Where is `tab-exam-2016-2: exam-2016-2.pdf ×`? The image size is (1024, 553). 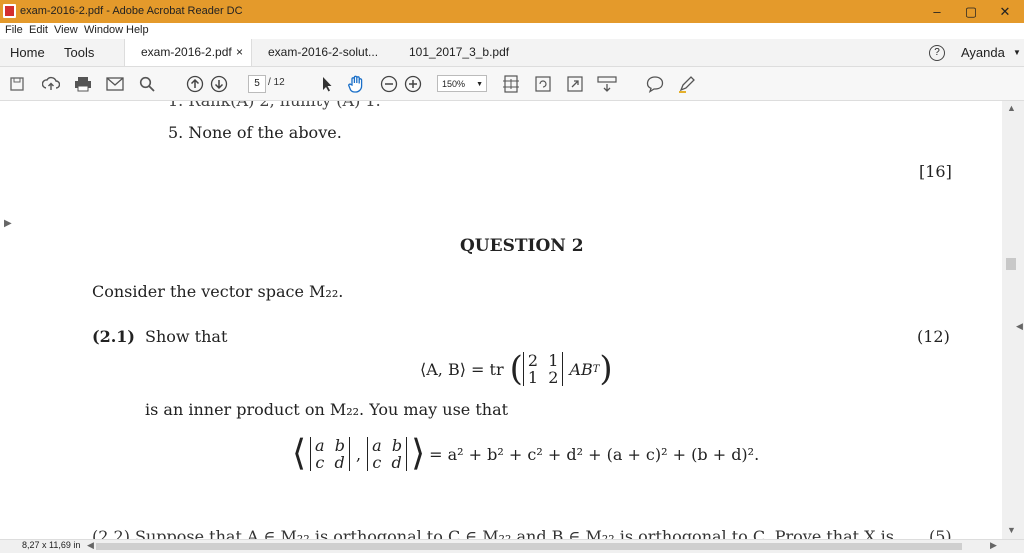
tab-exam-2016-2: exam-2016-2.pdf × is located at coordinates (188, 52).